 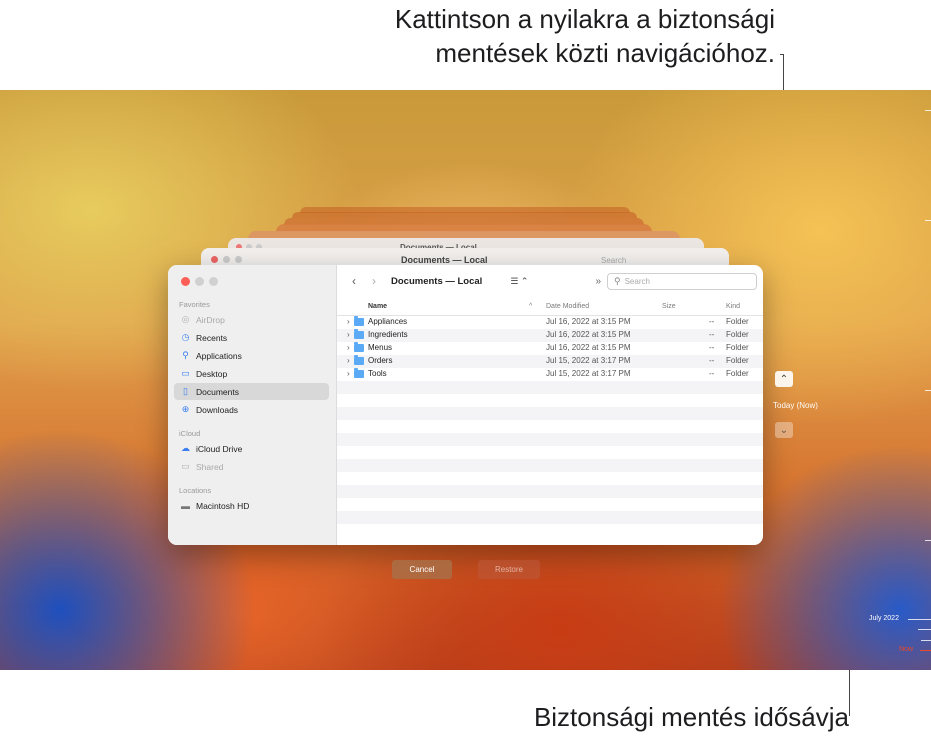 What do you see at coordinates (219, 448) in the screenshot?
I see `sidebar-item-label: iCloud Drive` at bounding box center [219, 448].